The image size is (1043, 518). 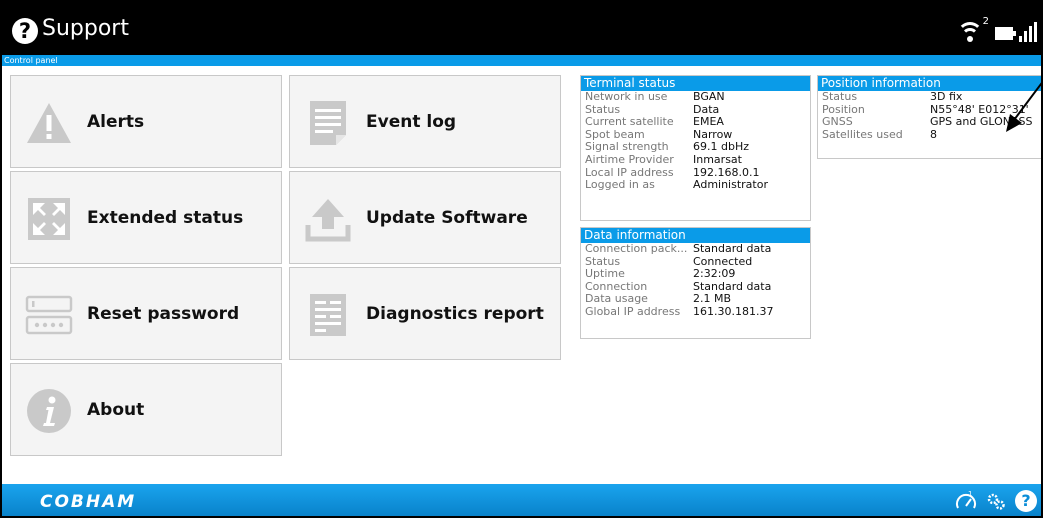 I want to click on svg-text: 1, so click(x=970, y=494).